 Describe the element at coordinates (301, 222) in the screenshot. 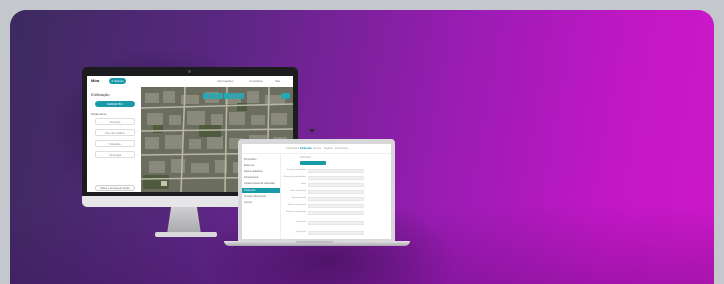

I see `field-label: Utilização` at that location.